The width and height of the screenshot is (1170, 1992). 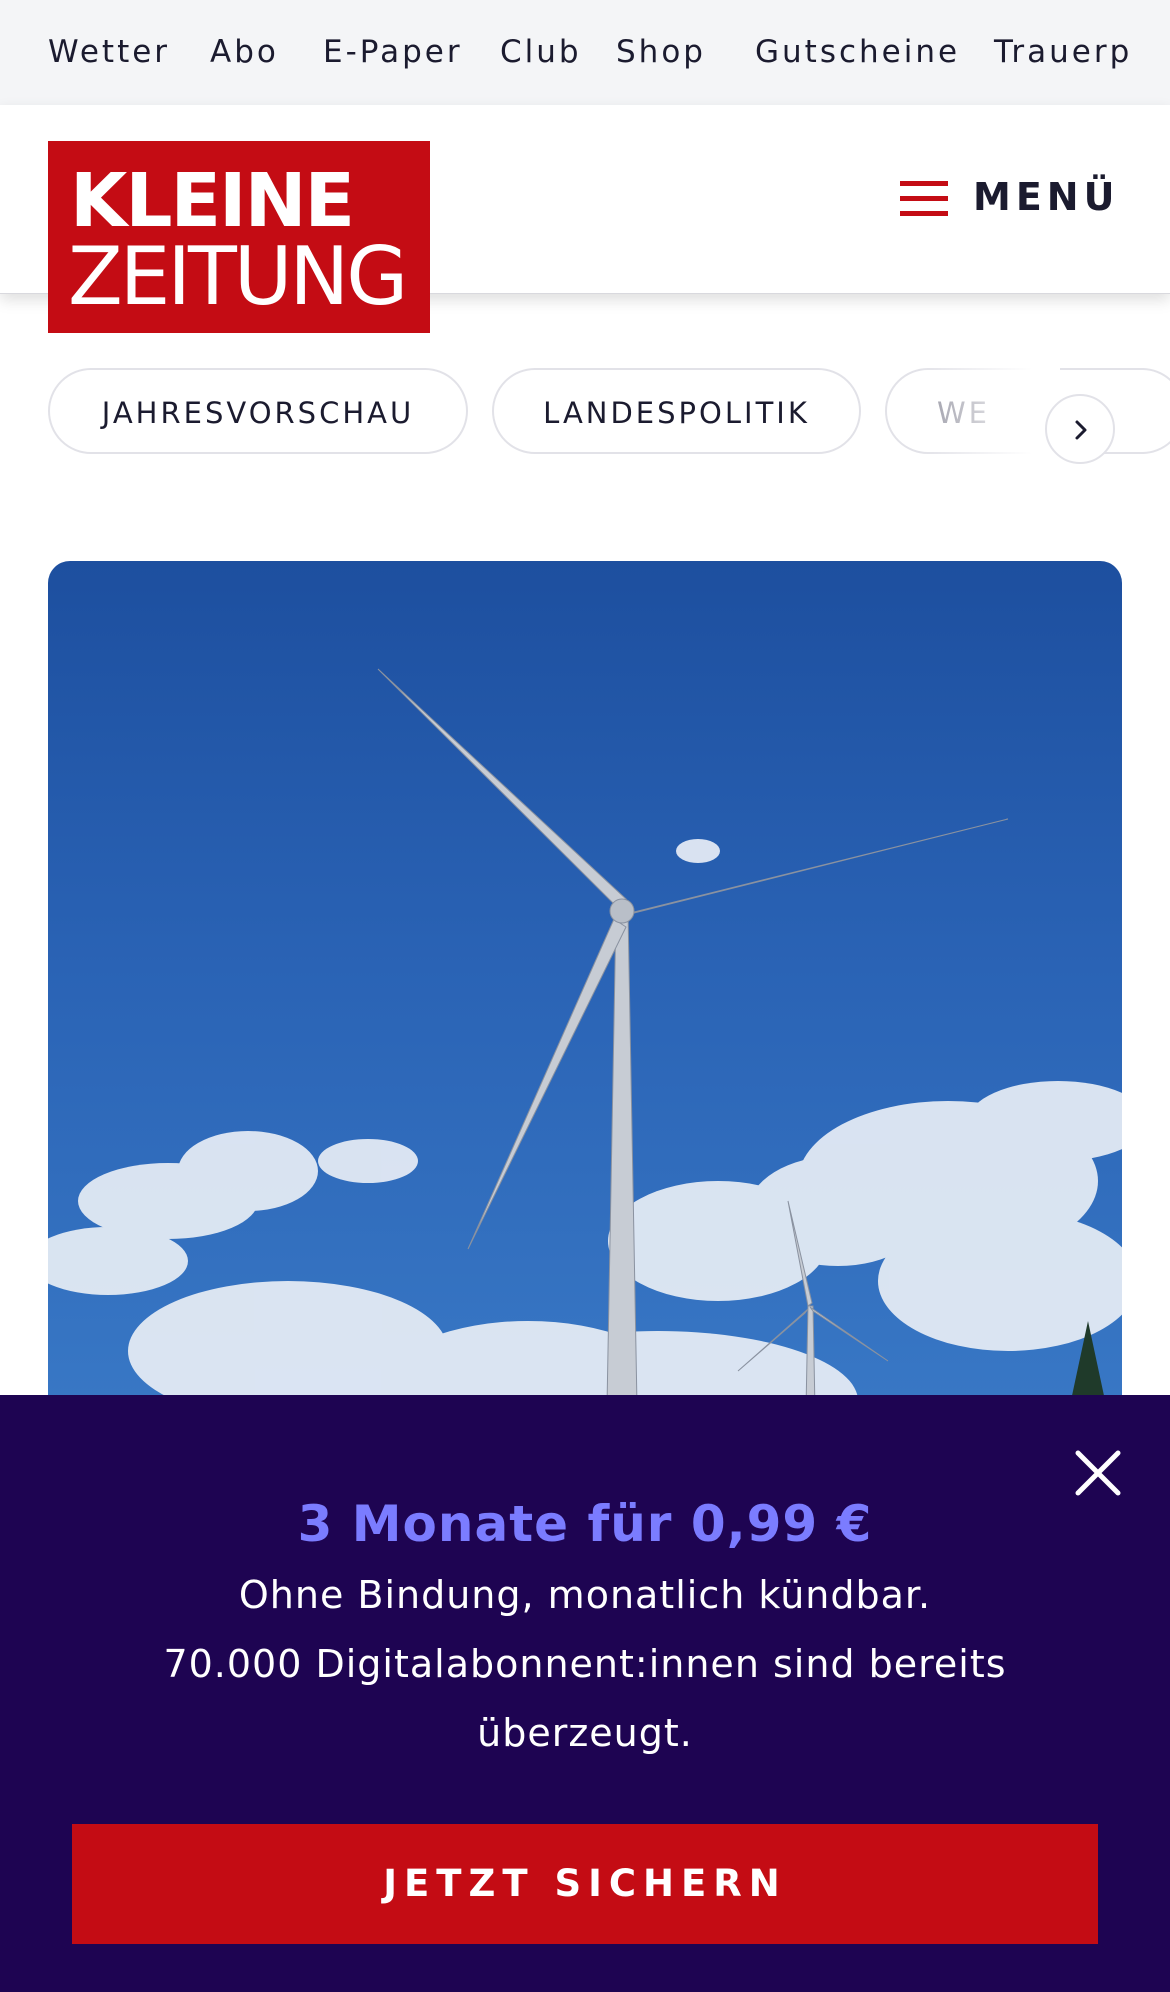 I want to click on topnav-link-wetter: Wetter, so click(x=109, y=52).